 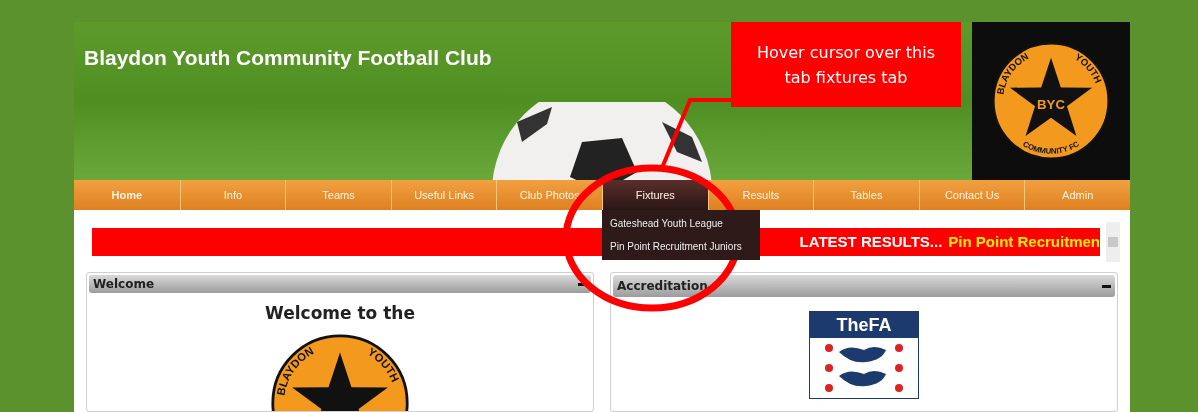 I want to click on site-title: Blaydon Youth Community Football Club, so click(x=288, y=58).